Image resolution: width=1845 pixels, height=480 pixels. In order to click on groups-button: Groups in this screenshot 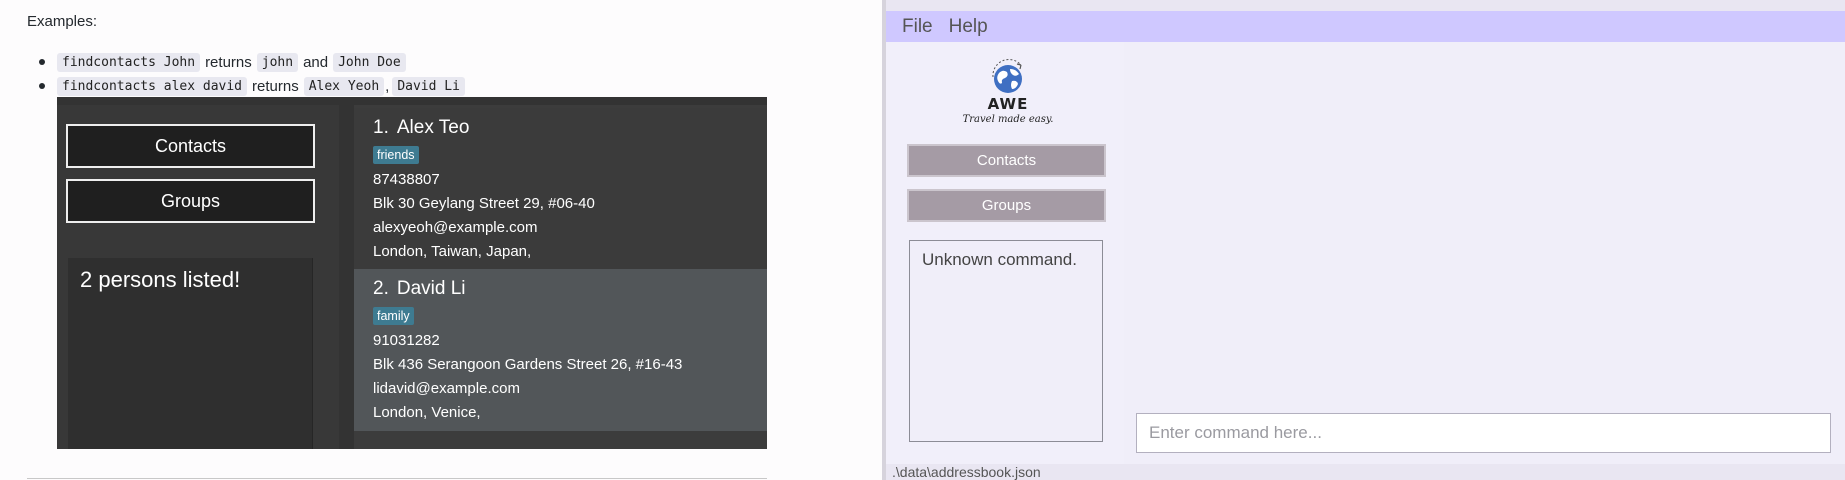, I will do `click(1006, 205)`.